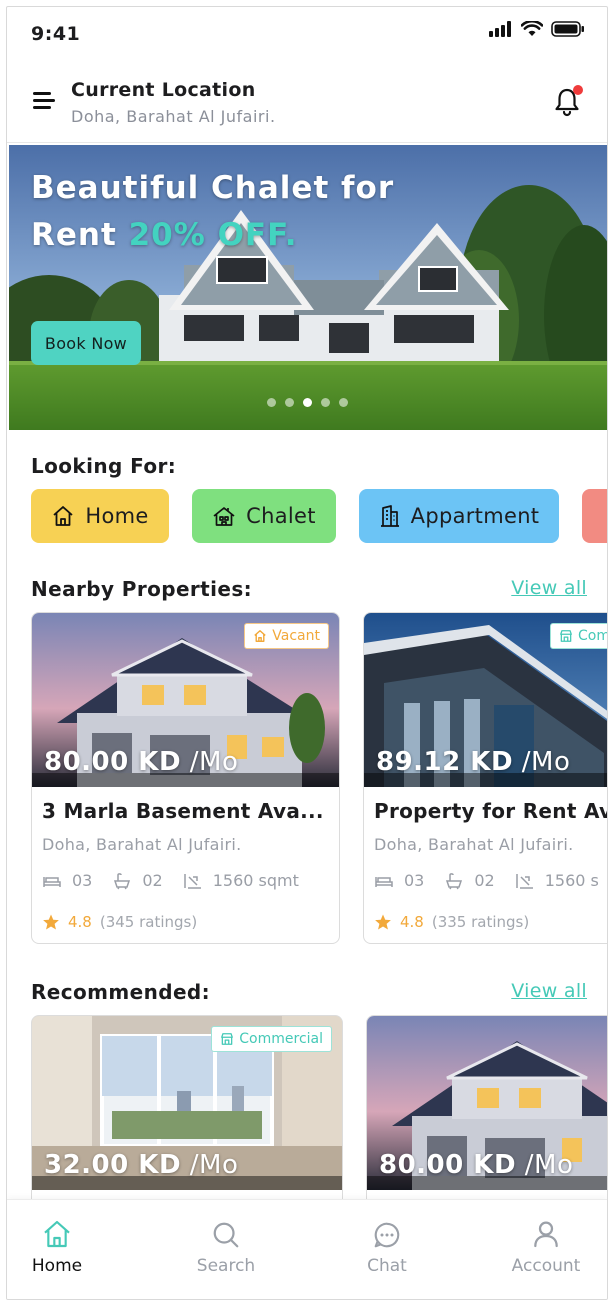 This screenshot has width=614, height=1304. I want to click on nearby-title: Nearby Properties:, so click(142, 589).